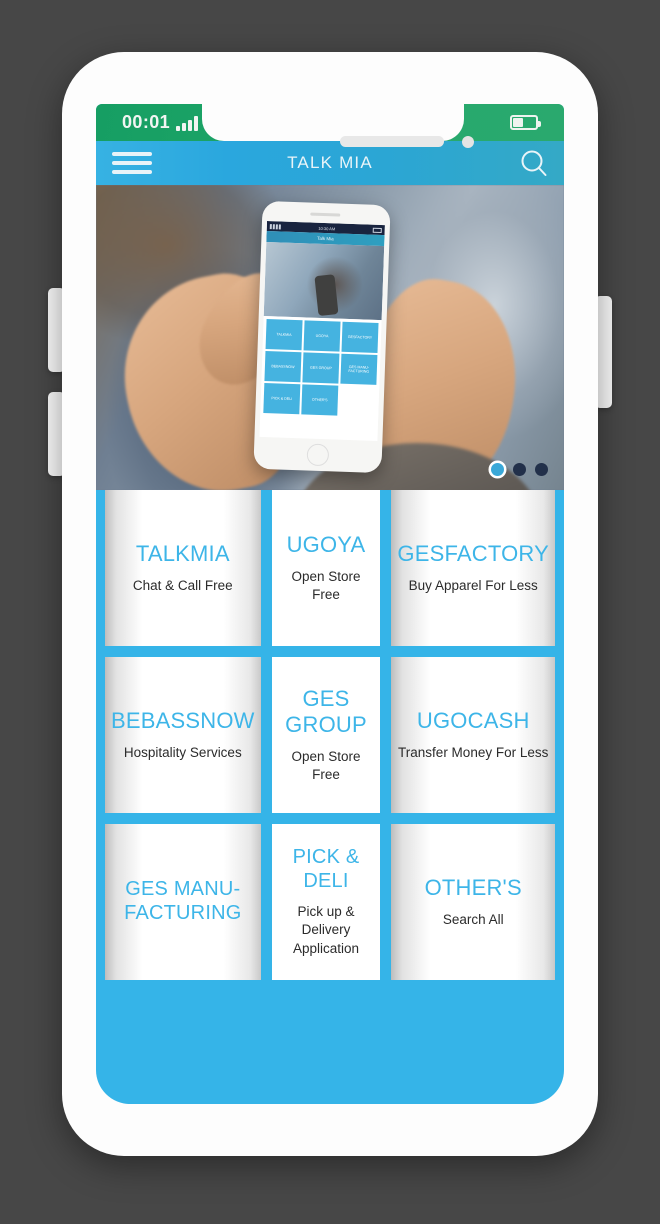 This screenshot has width=660, height=1224. Describe the element at coordinates (183, 568) in the screenshot. I see `app-tile: TALKMIA Chat & Call Free` at that location.